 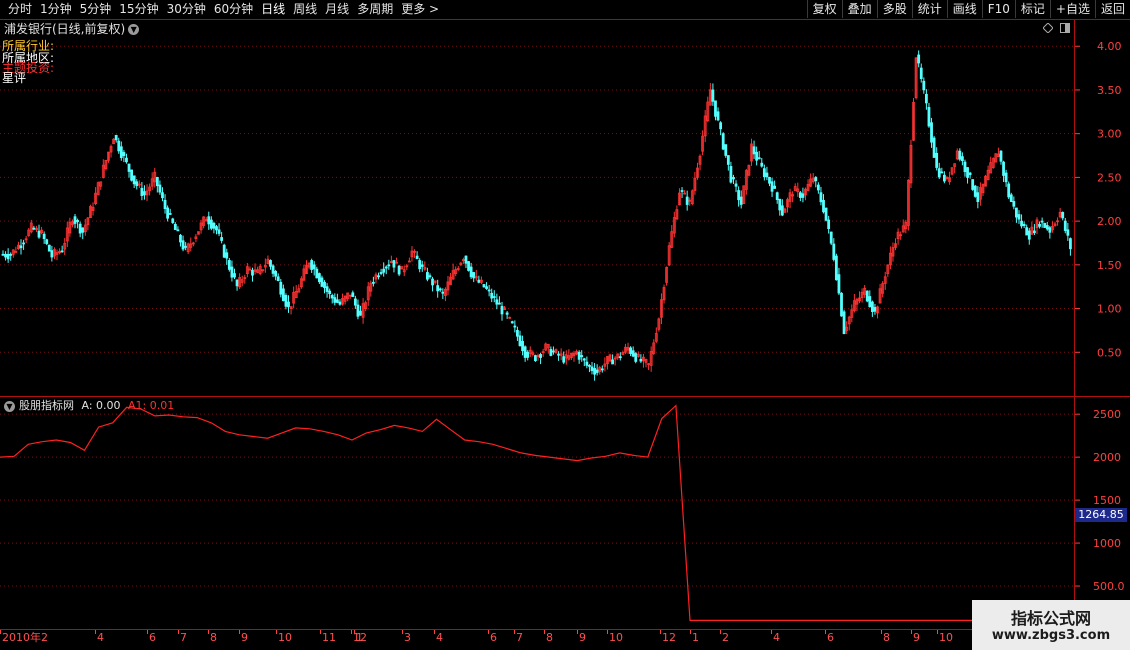 I want to click on diamond-icon, so click(x=1048, y=28).